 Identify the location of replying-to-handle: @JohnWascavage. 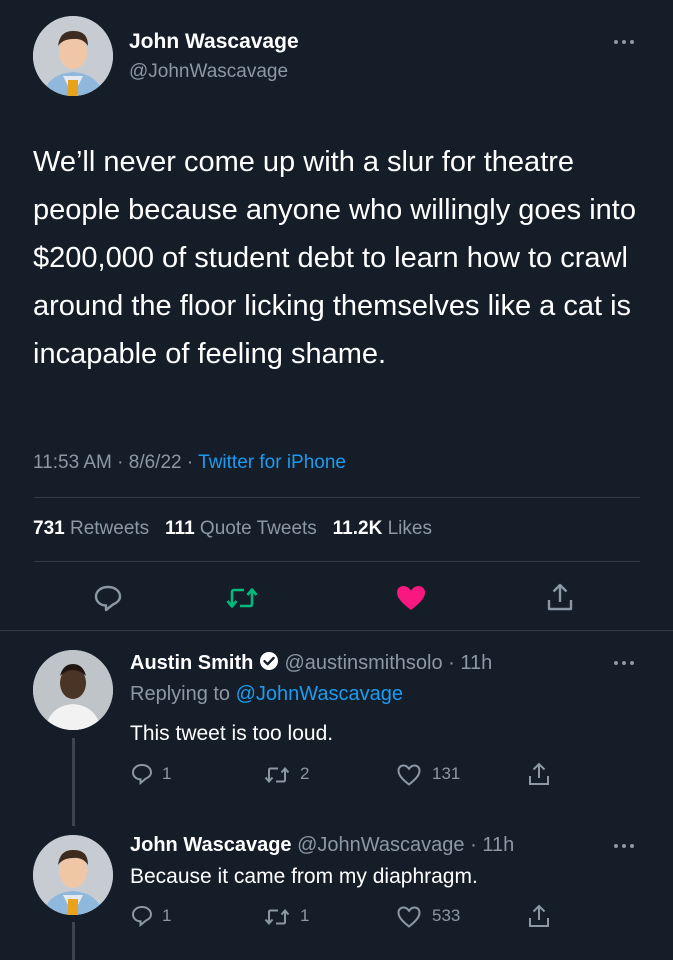
(319, 694).